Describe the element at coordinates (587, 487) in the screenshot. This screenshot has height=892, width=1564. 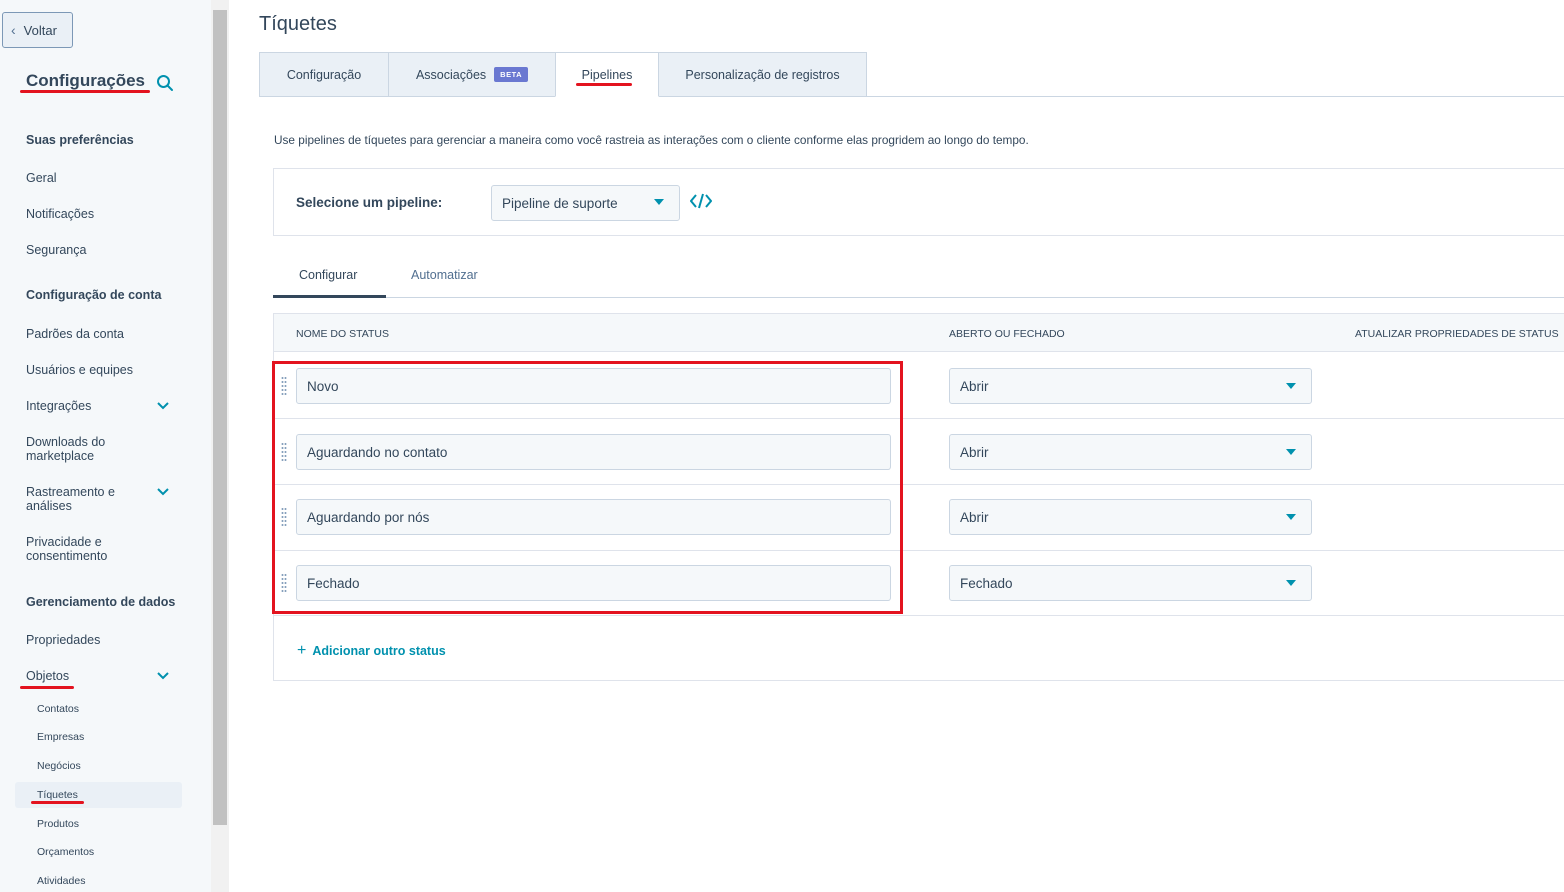
I see `annotation-highlight-box` at that location.